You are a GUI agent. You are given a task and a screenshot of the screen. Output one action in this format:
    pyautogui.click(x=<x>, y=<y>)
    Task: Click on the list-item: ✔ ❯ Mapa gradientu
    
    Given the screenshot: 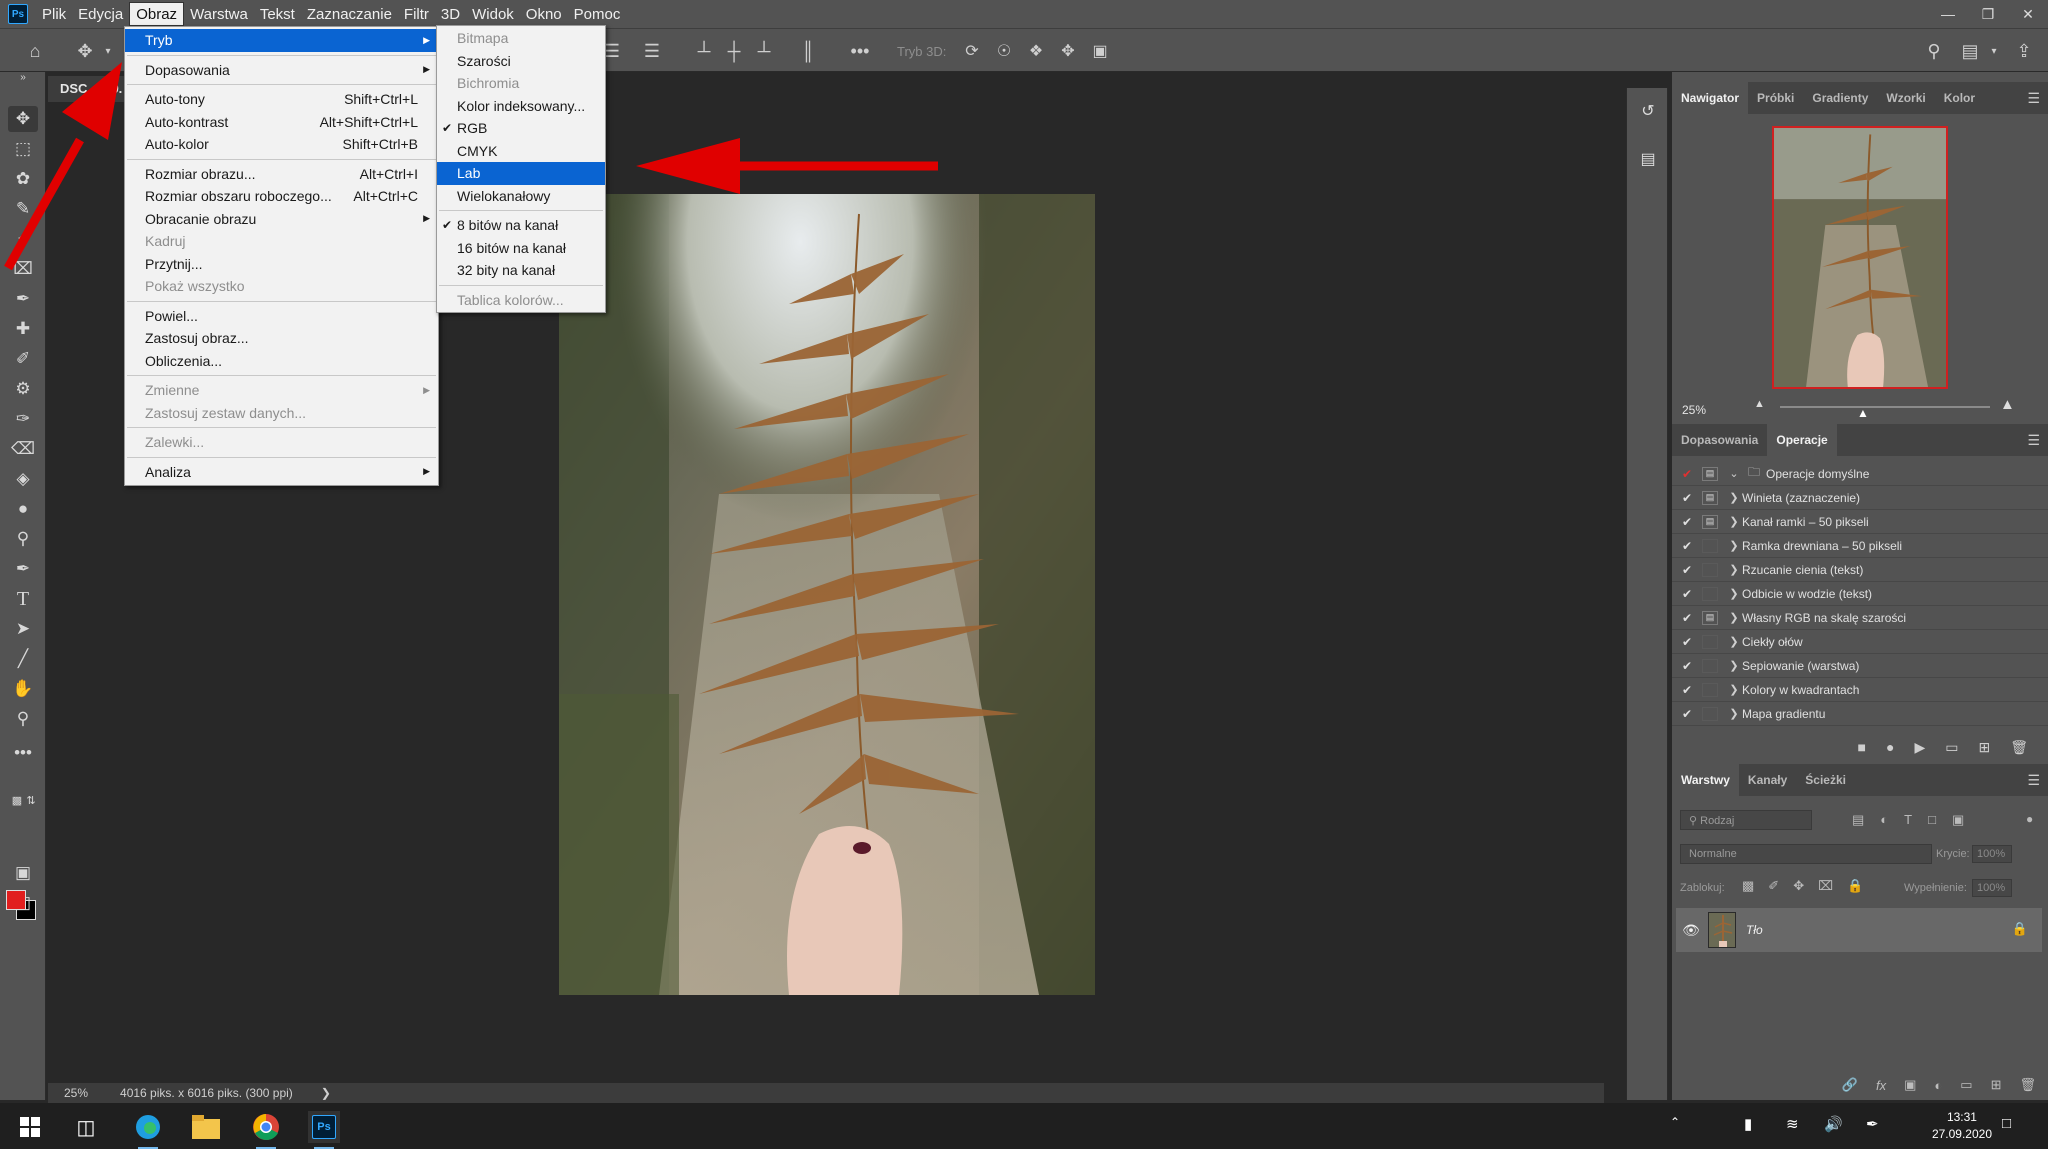 What is the action you would take?
    pyautogui.click(x=1860, y=714)
    